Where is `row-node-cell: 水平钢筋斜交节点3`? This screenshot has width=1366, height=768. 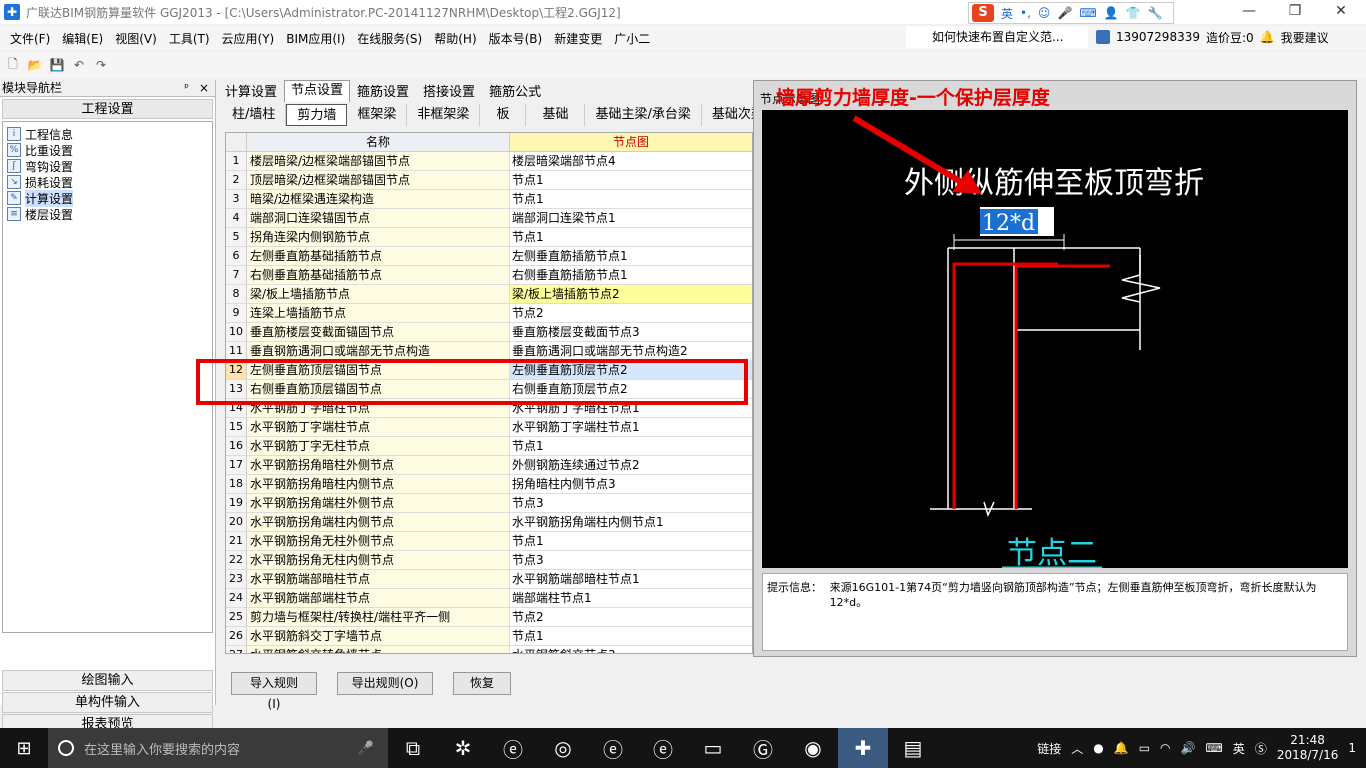 row-node-cell: 水平钢筋斜交节点3 is located at coordinates (631, 649).